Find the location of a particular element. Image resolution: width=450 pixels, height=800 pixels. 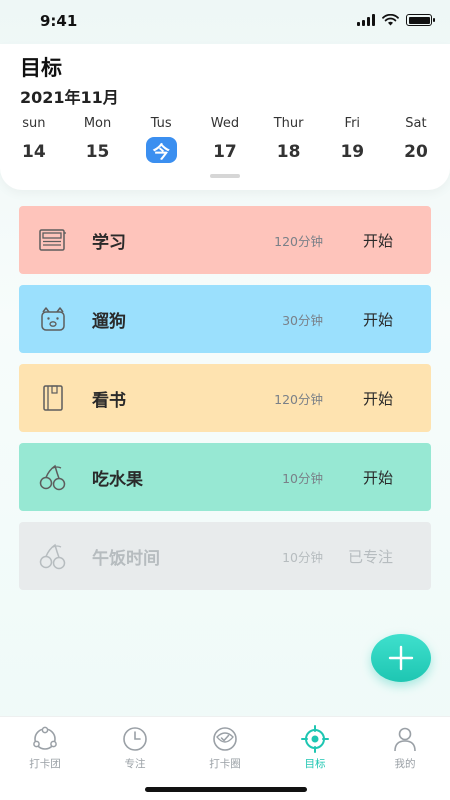

day-name: Tus is located at coordinates (161, 123).